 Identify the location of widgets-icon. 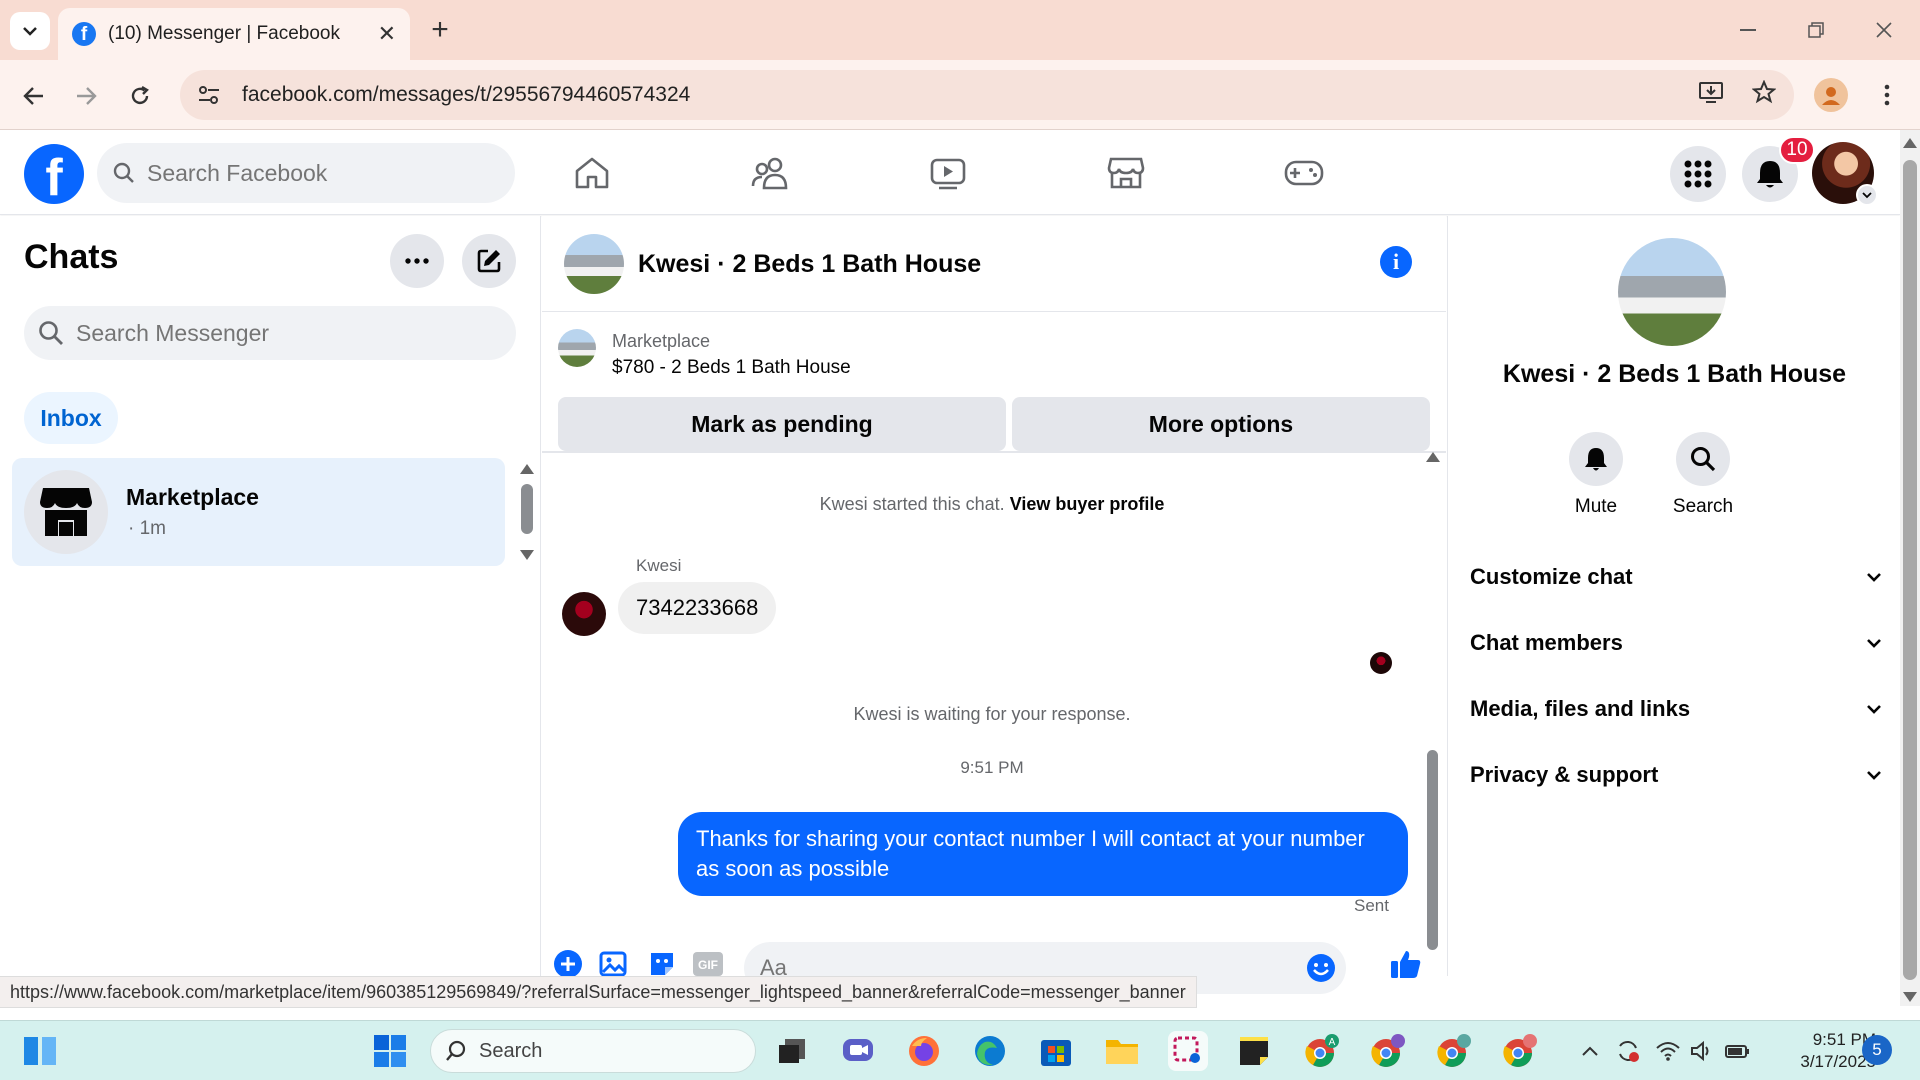
(40, 1051).